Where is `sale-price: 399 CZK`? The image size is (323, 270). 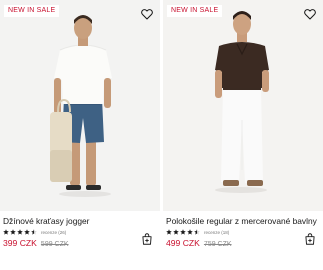
sale-price: 399 CZK is located at coordinates (20, 243).